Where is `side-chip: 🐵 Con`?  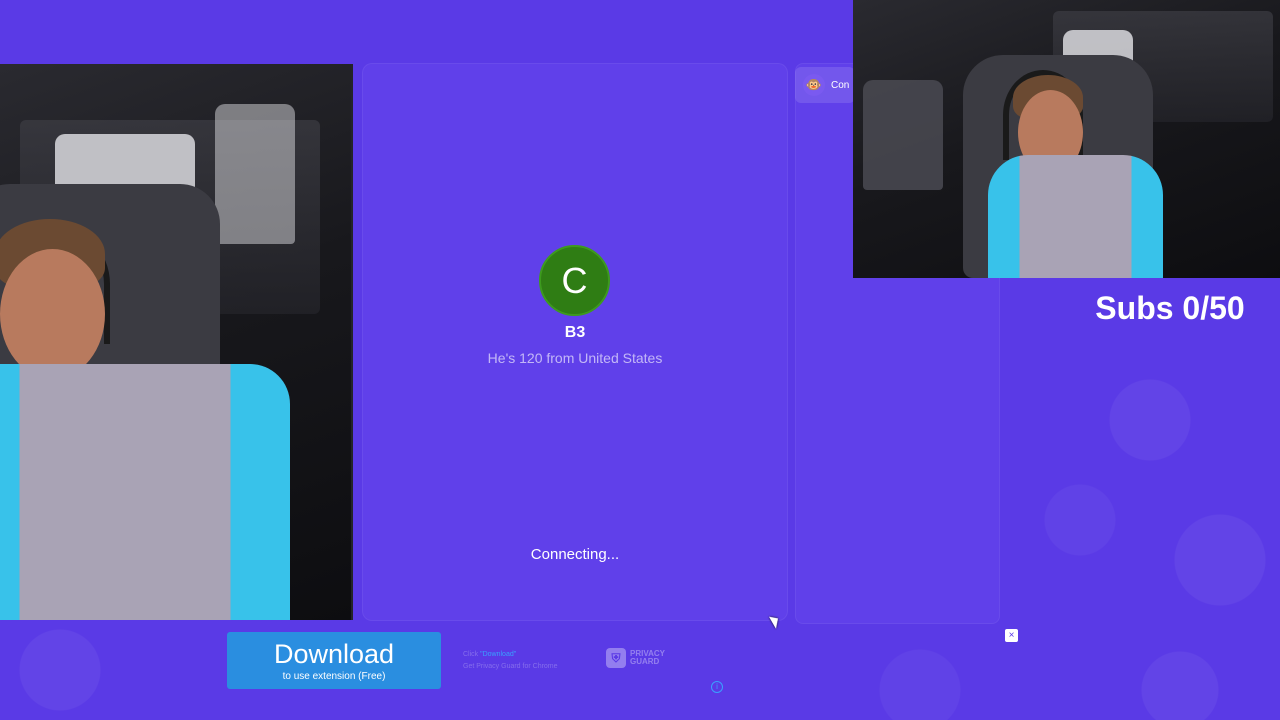
side-chip: 🐵 Con is located at coordinates (825, 85).